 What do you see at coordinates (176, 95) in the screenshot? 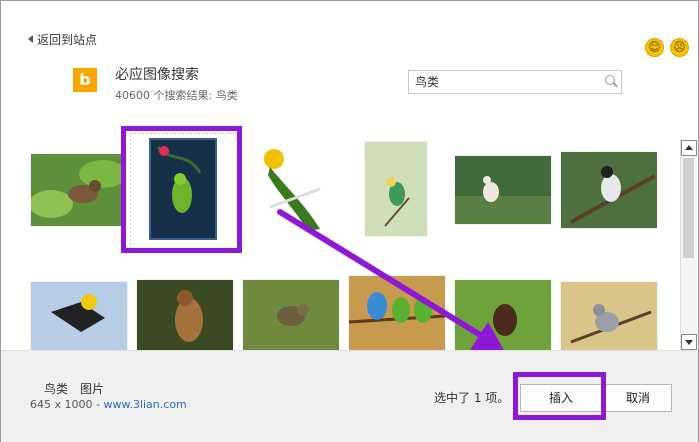
I see `result-count: 40600 个搜索结果: 鸟类` at bounding box center [176, 95].